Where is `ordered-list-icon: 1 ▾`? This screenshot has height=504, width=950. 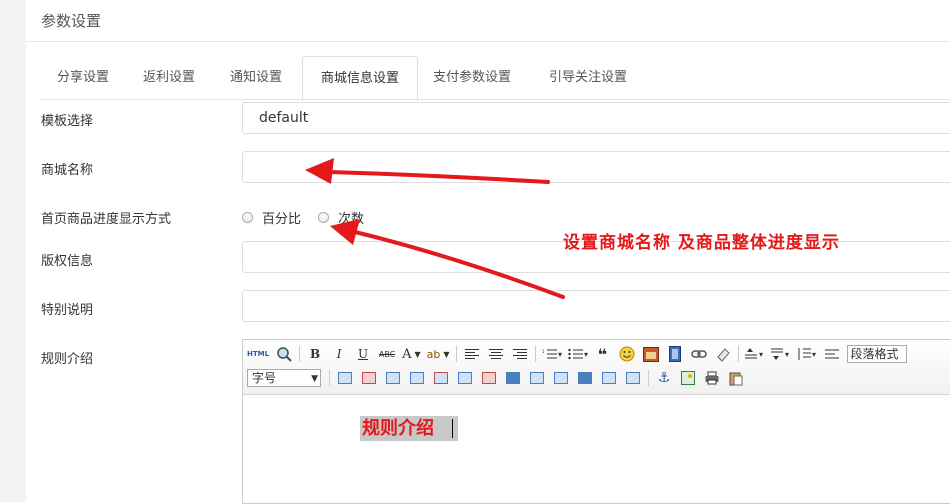 ordered-list-icon: 1 ▾ is located at coordinates (552, 354).